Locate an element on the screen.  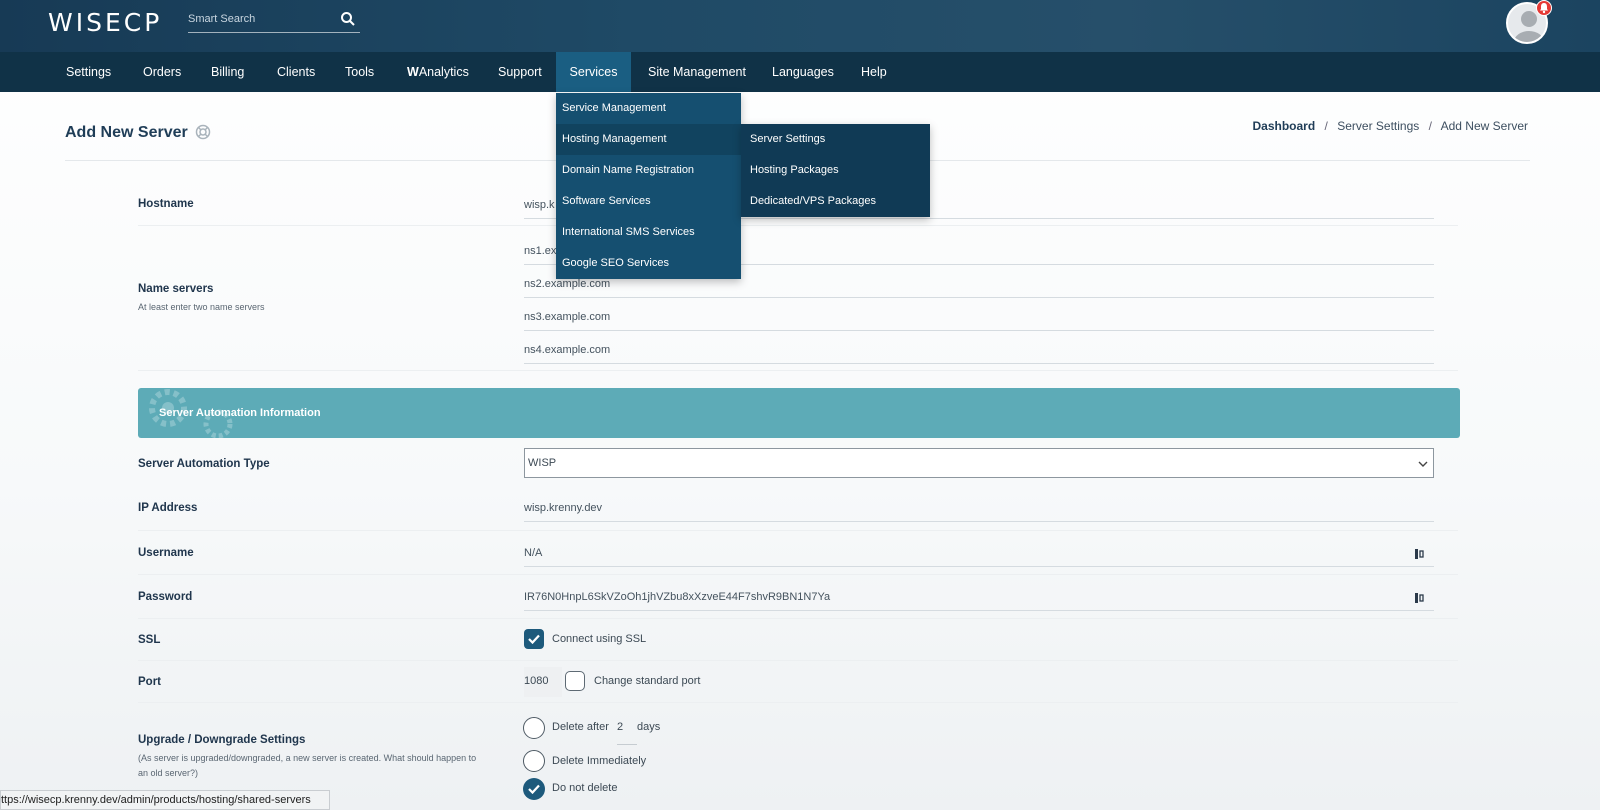
port-label: Port is located at coordinates (149, 682).